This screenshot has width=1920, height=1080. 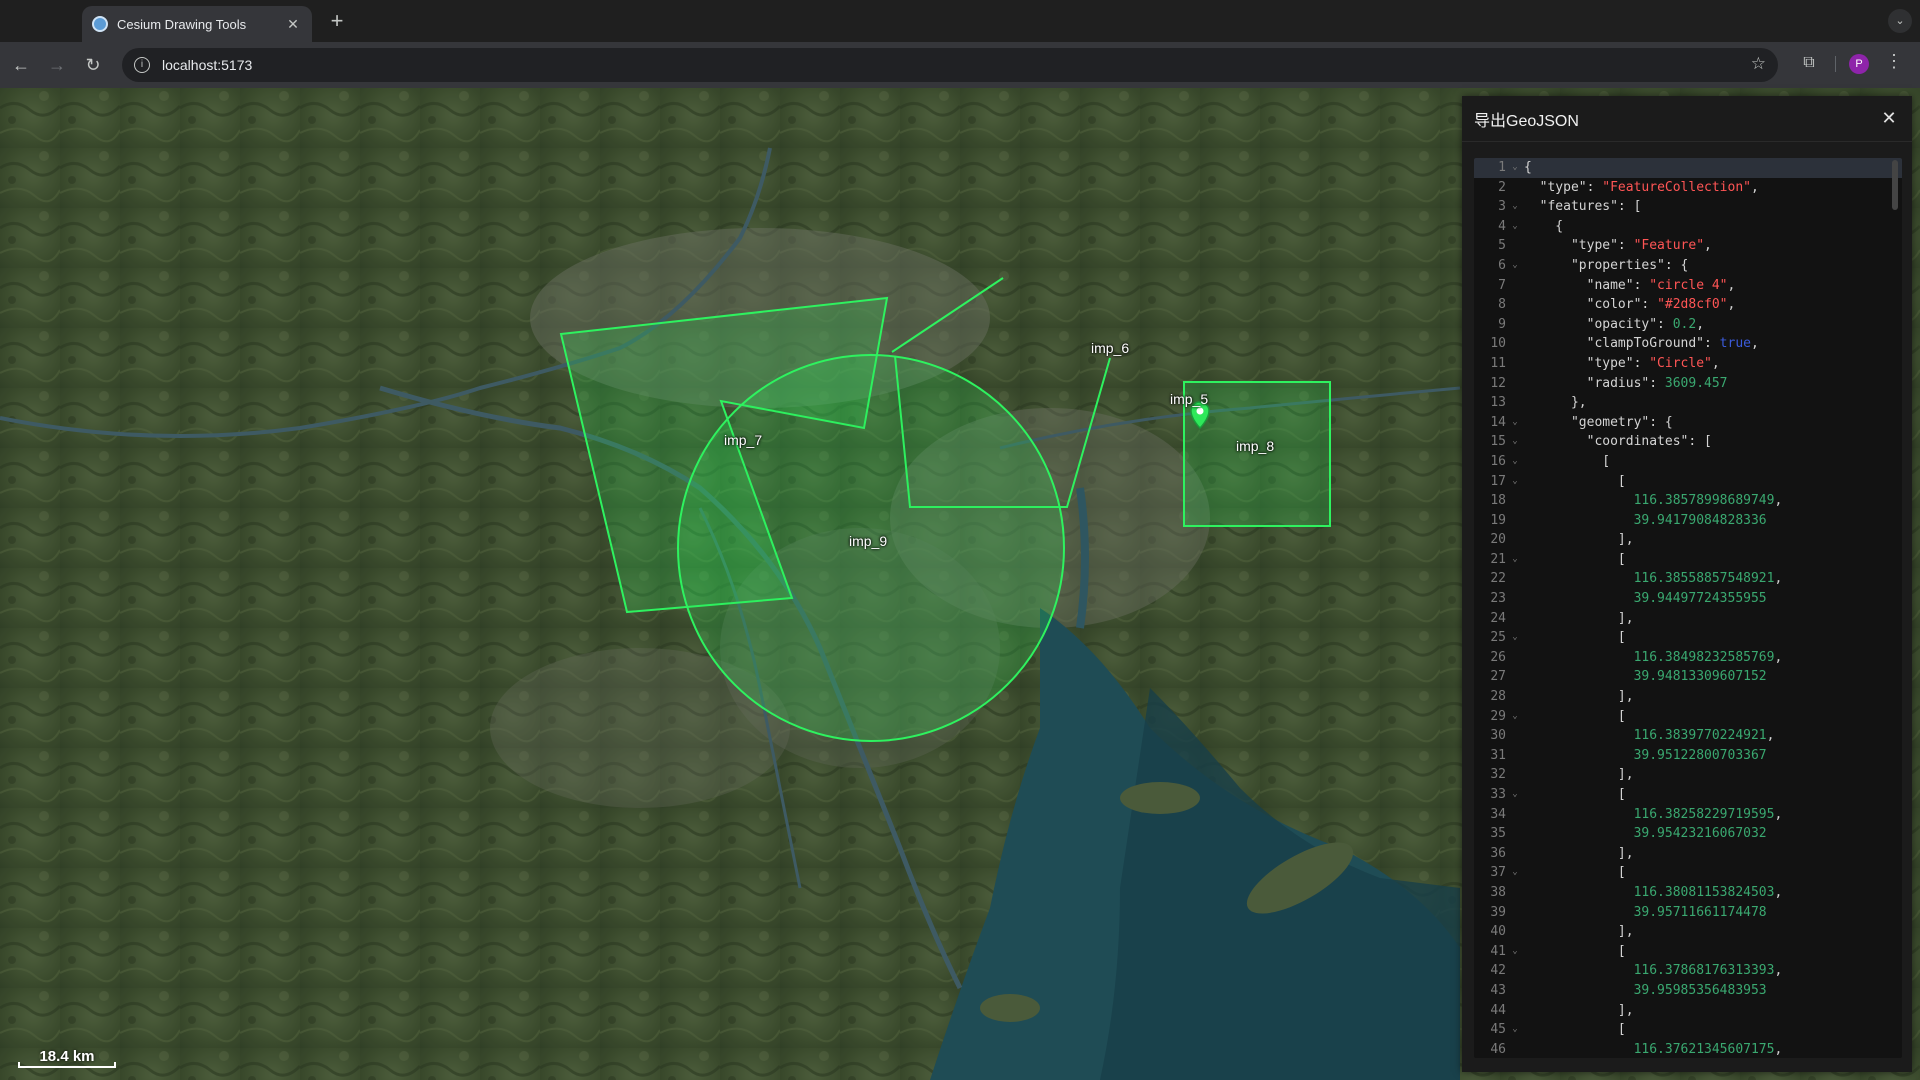 What do you see at coordinates (1889, 118) in the screenshot?
I see `close-icon: ✕` at bounding box center [1889, 118].